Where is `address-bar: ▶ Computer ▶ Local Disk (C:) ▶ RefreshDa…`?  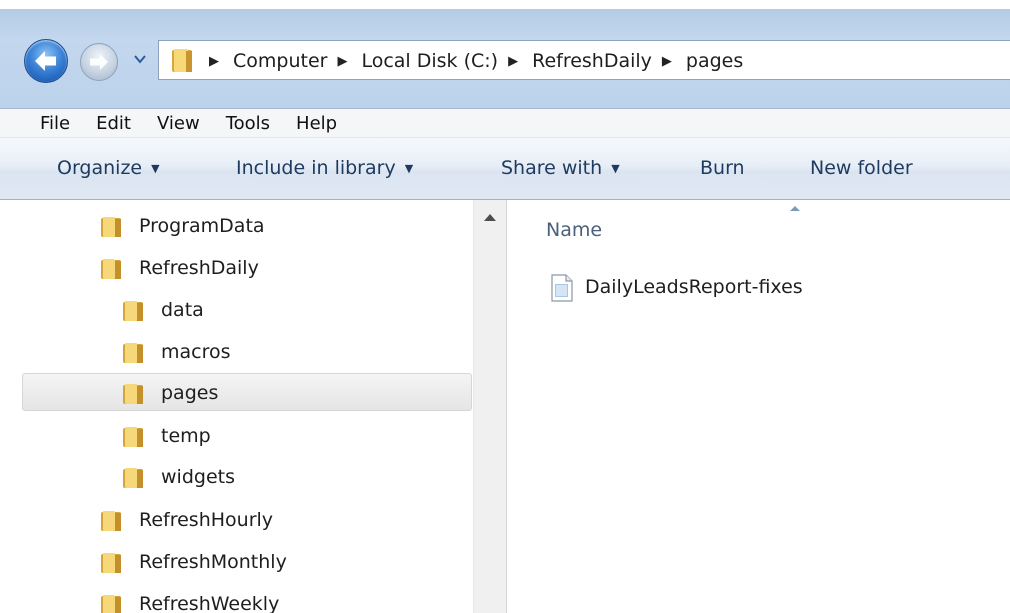 address-bar: ▶ Computer ▶ Local Disk (C:) ▶ RefreshDa… is located at coordinates (584, 60).